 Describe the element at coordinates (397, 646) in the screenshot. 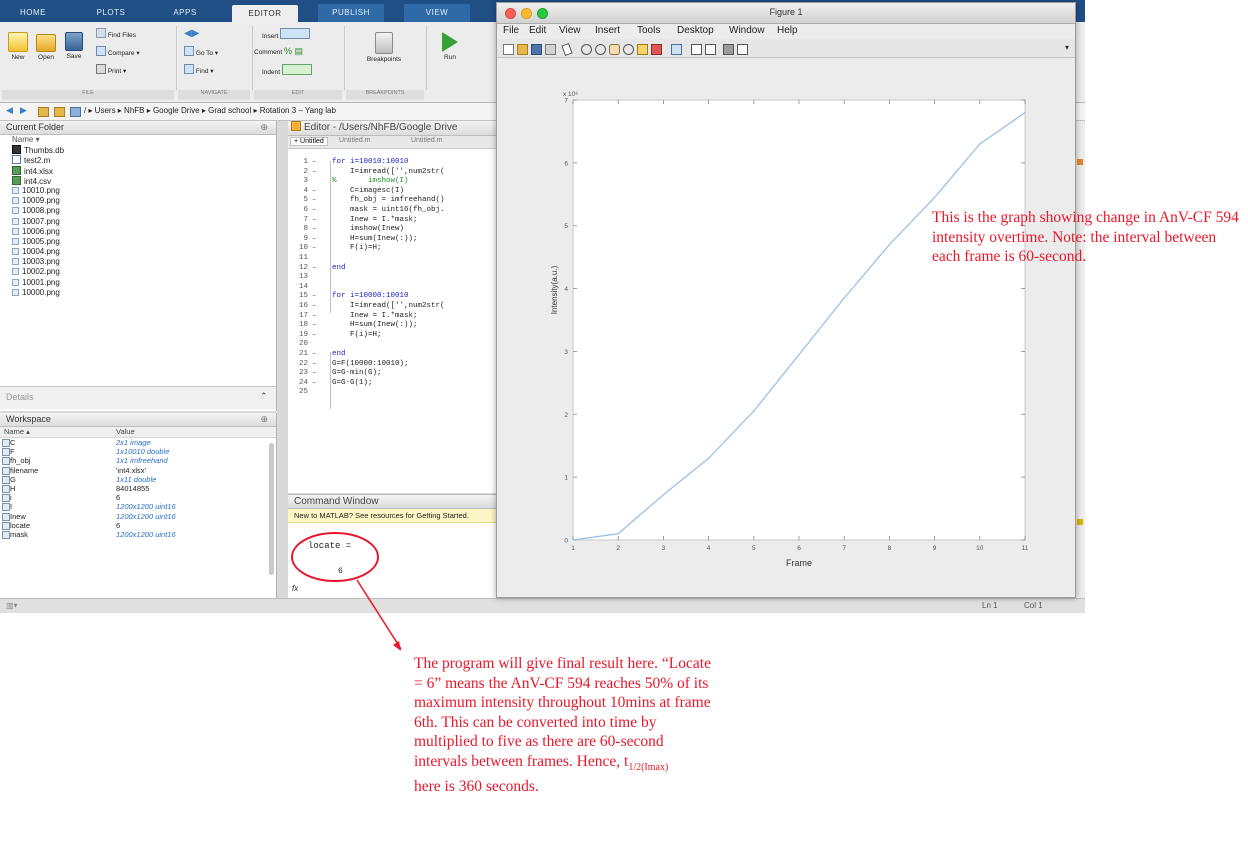

I see `annotation-arrow-head` at that location.